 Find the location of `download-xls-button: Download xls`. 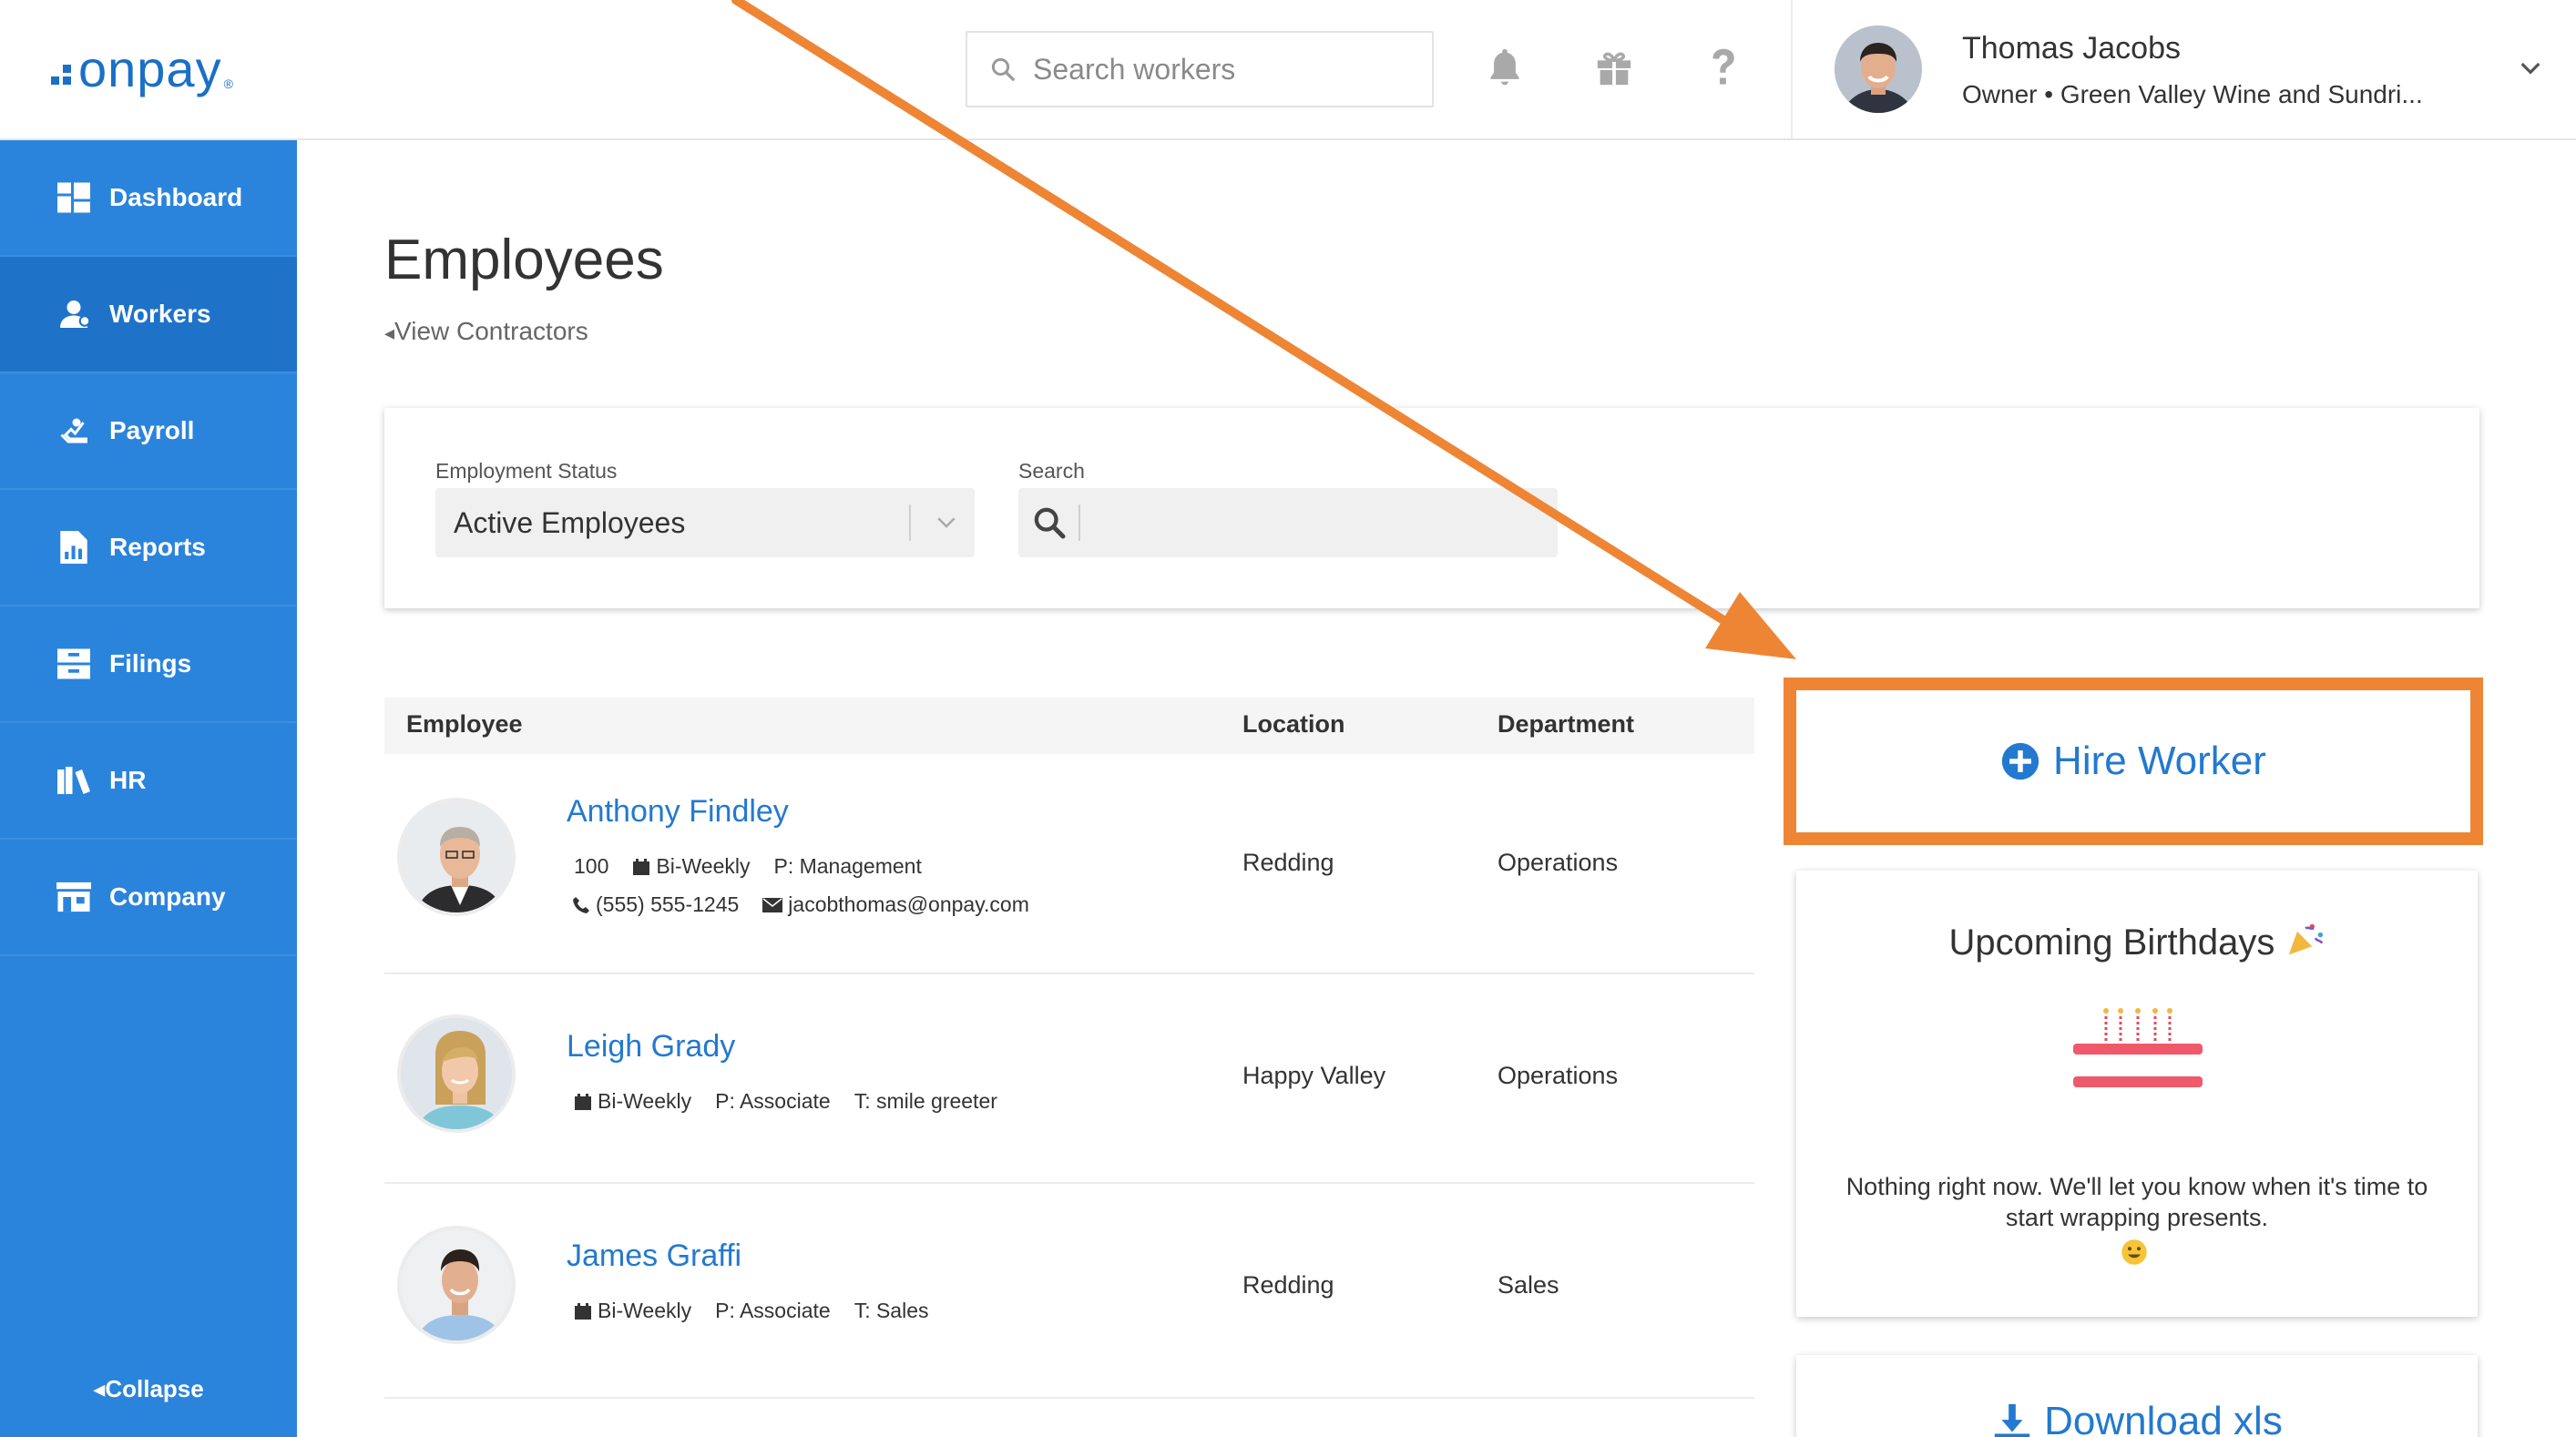

download-xls-button: Download xls is located at coordinates (2137, 1418).